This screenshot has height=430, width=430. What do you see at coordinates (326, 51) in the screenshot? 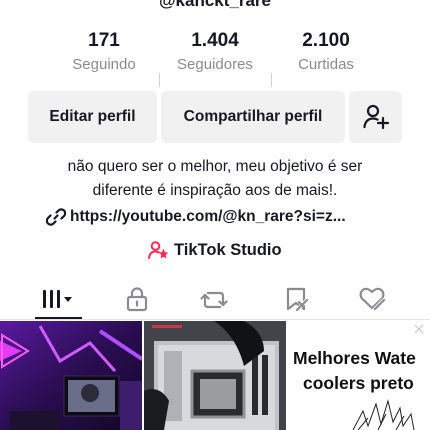
I see `stat-likes: 2.100 Curtidas` at bounding box center [326, 51].